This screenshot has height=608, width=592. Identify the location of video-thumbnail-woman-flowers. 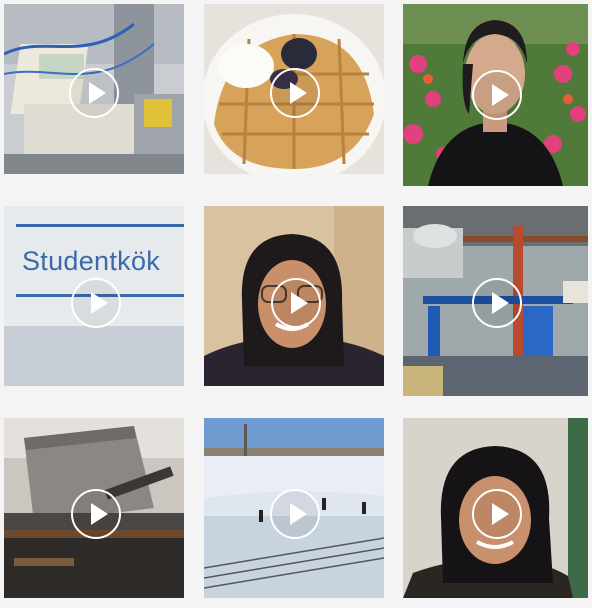
(495, 95).